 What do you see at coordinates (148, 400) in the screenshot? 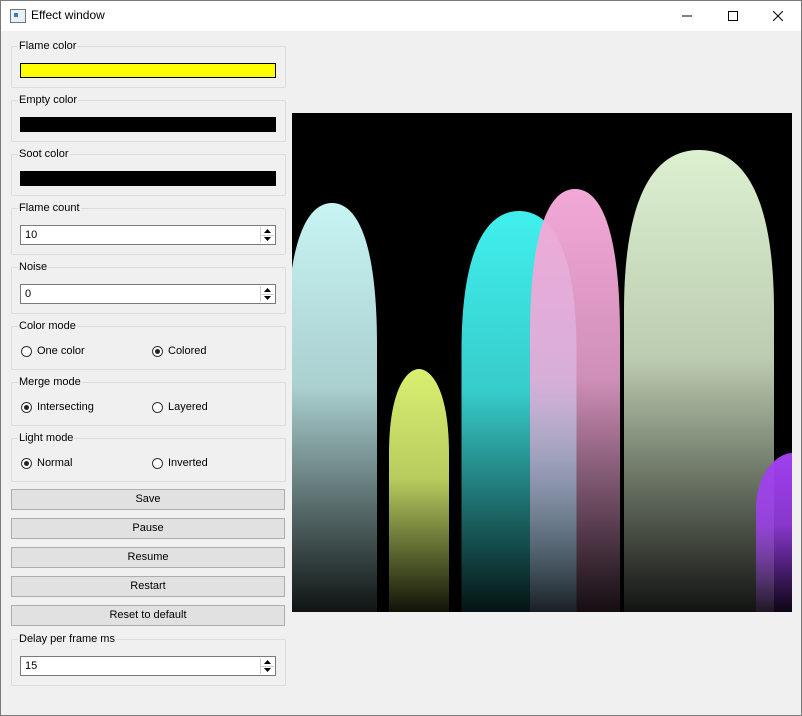
I see `merge-mode-group: Merge mode Intersecting Layered` at bounding box center [148, 400].